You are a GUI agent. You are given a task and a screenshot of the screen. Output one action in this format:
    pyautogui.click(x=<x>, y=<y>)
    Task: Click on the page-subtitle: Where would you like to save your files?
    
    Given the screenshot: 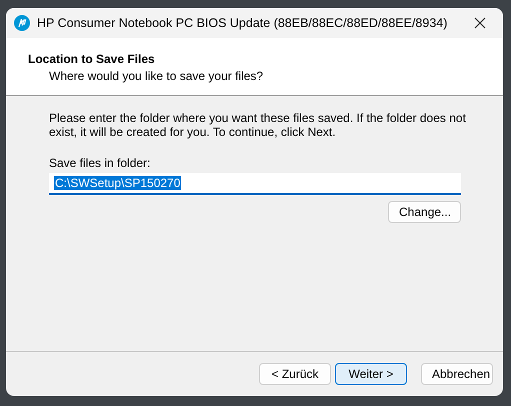 What is the action you would take?
    pyautogui.click(x=156, y=76)
    